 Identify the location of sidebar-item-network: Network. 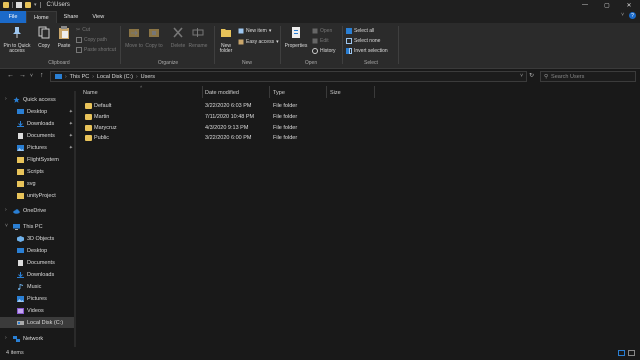
(38, 338).